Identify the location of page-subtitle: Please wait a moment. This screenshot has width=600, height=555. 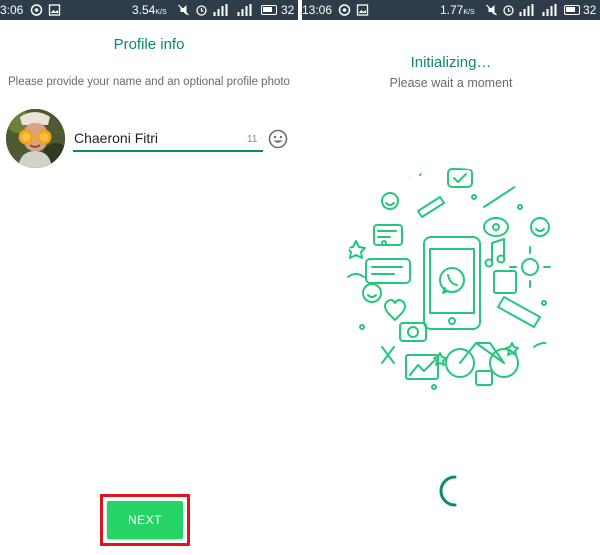
(451, 83).